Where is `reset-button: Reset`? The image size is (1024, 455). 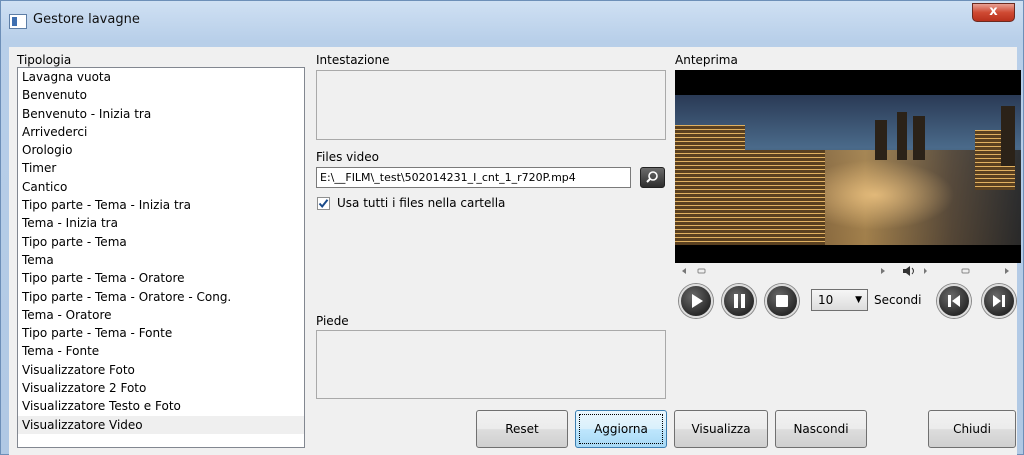 reset-button: Reset is located at coordinates (522, 429).